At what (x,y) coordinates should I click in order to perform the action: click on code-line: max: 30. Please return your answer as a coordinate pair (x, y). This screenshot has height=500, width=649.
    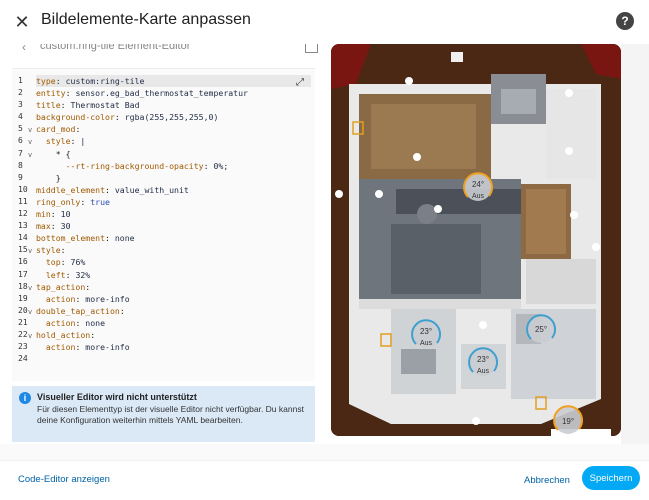
    Looking at the image, I should click on (173, 226).